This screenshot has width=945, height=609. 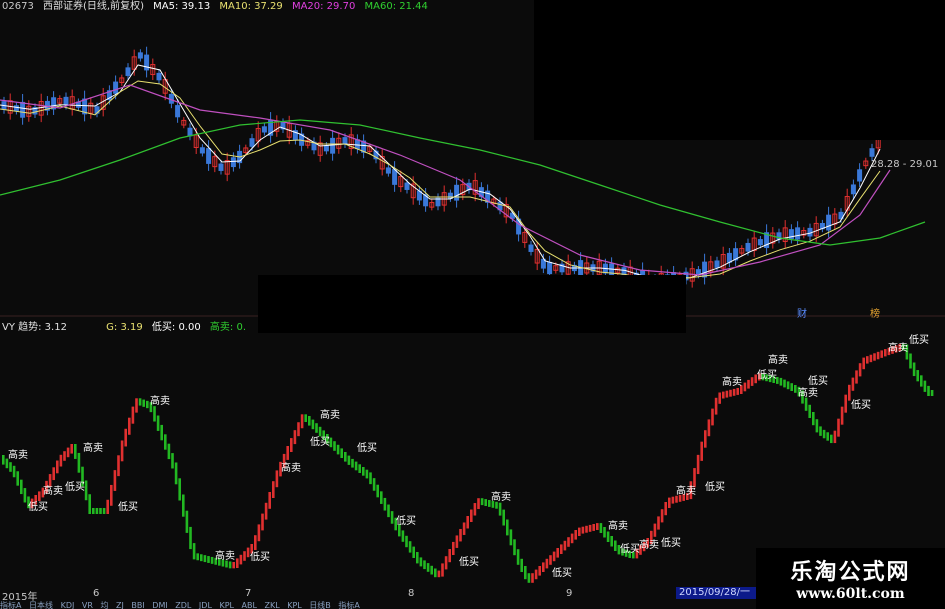 I want to click on tab-item: 日本线, so click(x=41, y=605).